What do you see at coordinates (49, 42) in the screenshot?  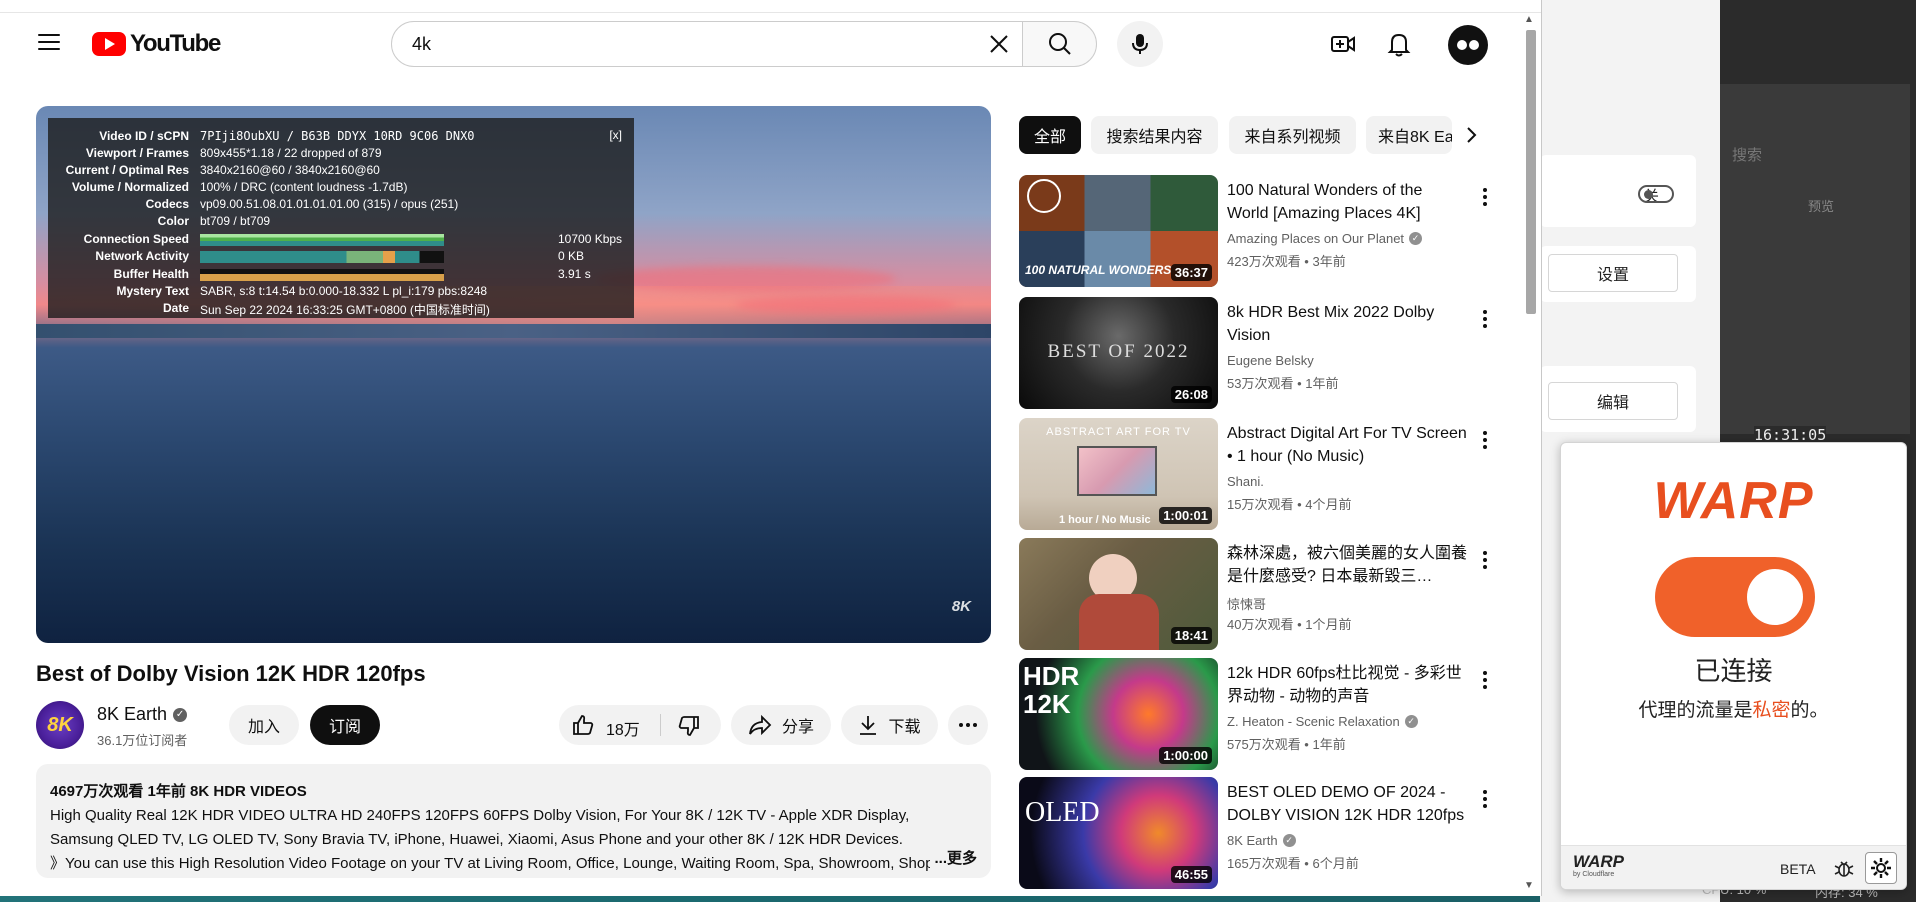 I see `menu-icon` at bounding box center [49, 42].